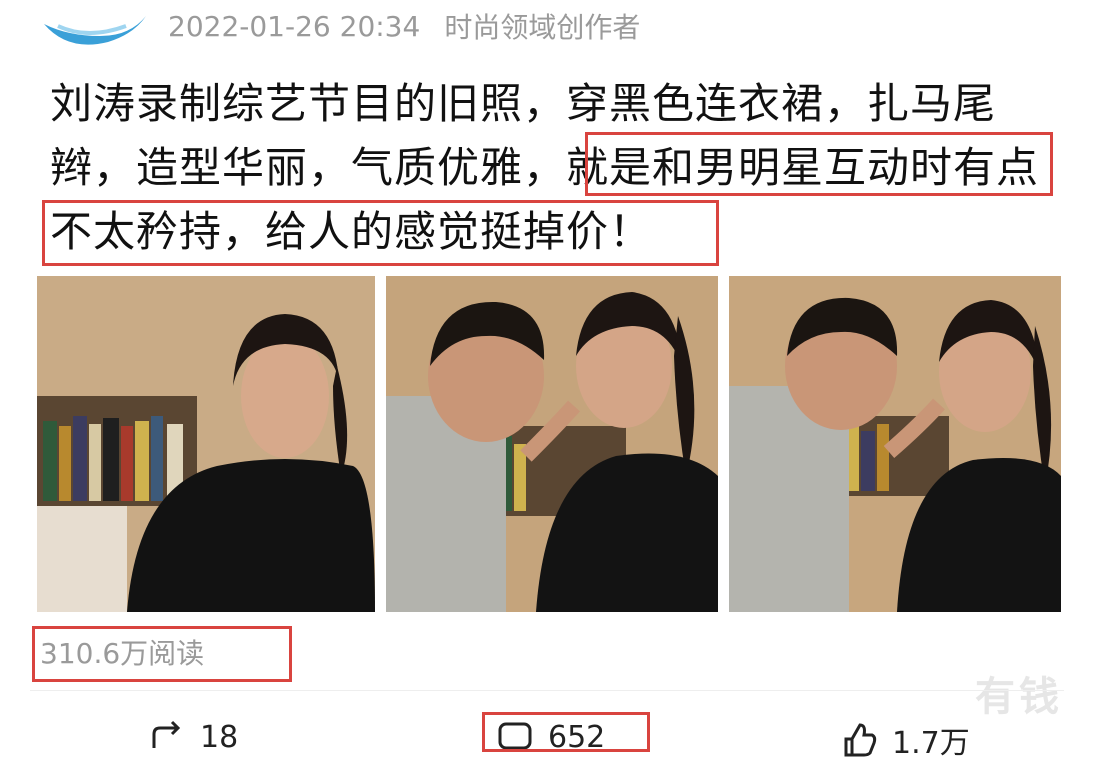 Image resolution: width=1094 pixels, height=762 pixels. I want to click on post-timestamp: 2022-01-26 20:34, so click(294, 26).